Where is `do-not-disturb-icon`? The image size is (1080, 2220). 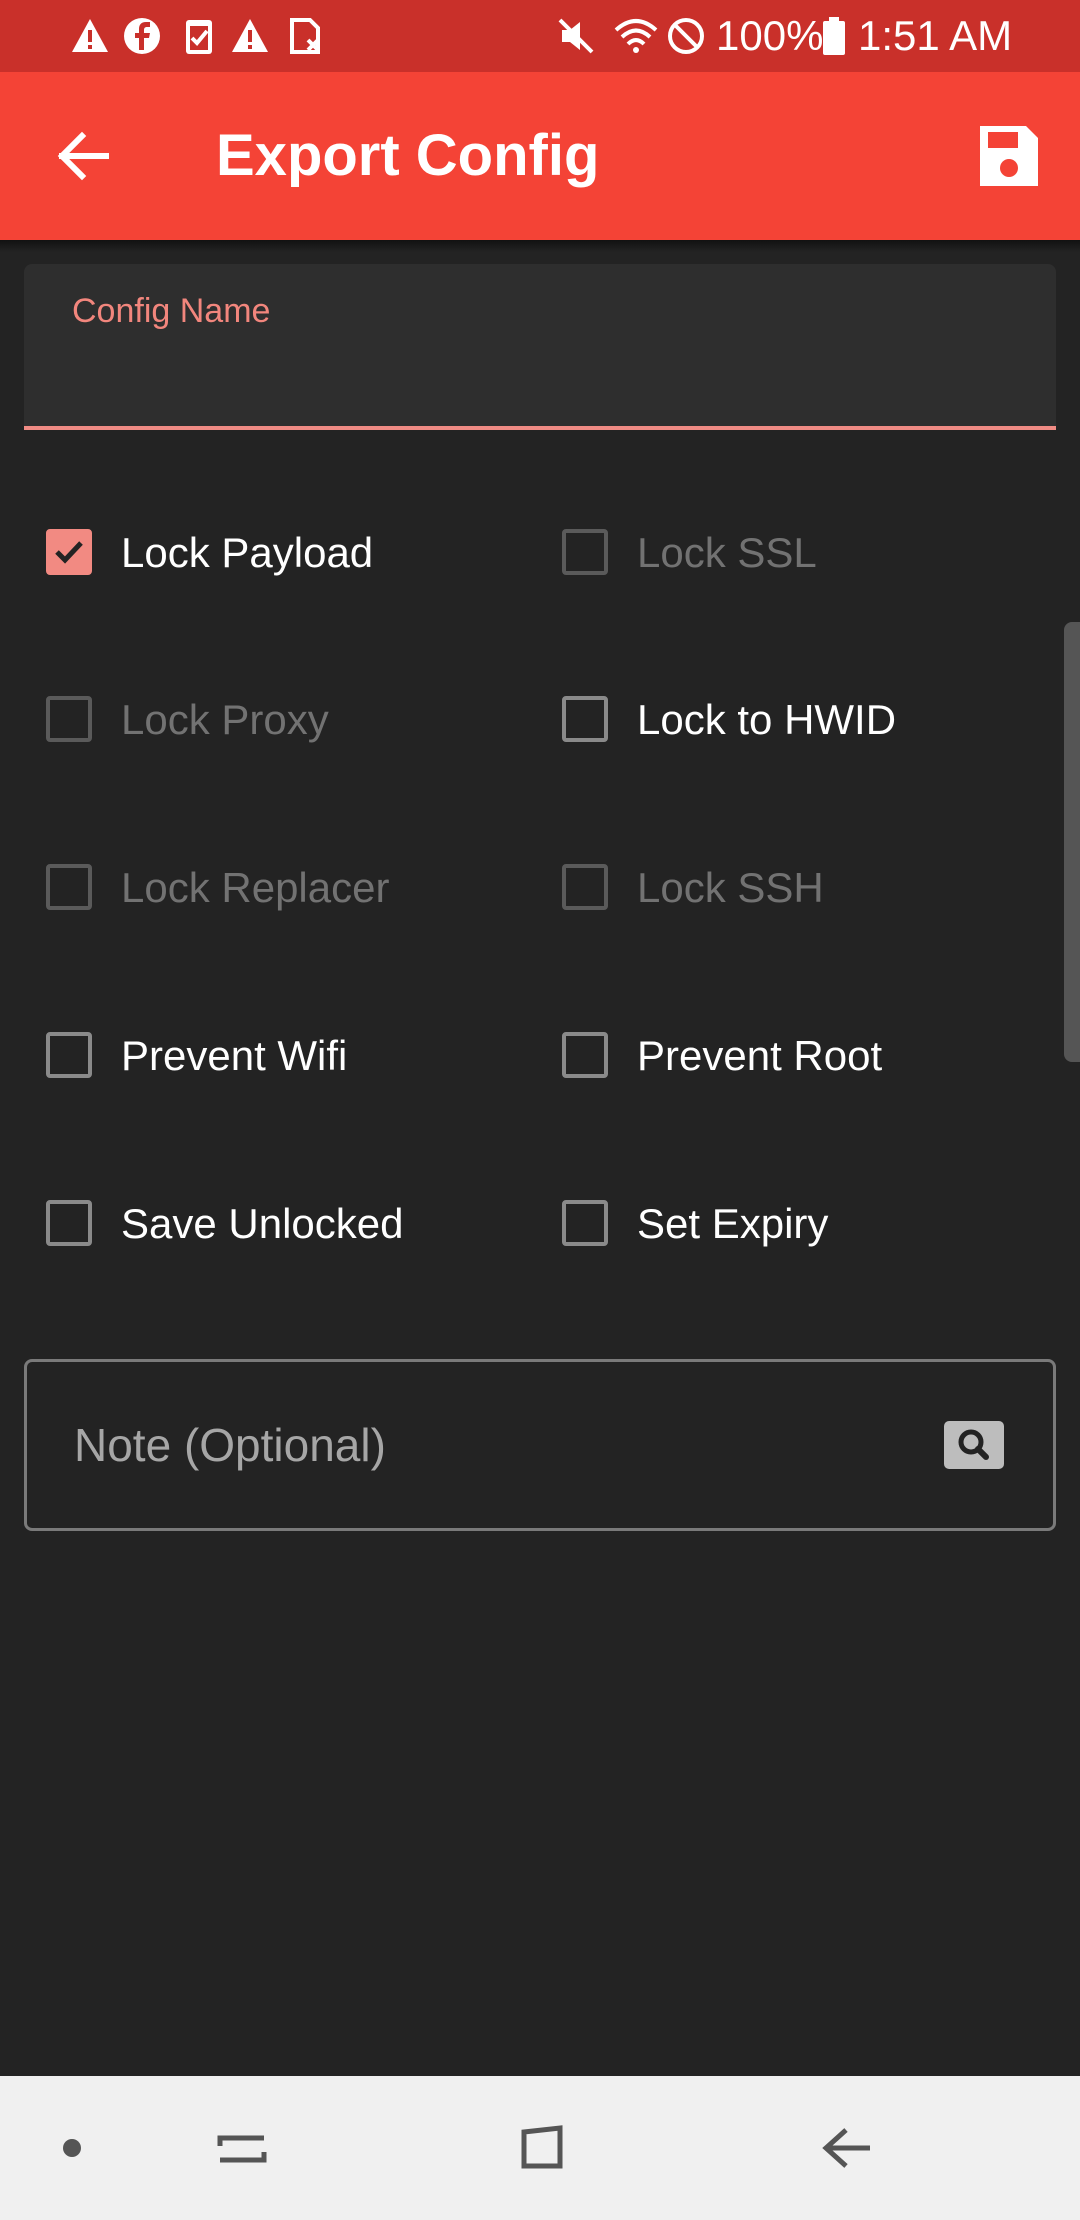
do-not-disturb-icon is located at coordinates (686, 36).